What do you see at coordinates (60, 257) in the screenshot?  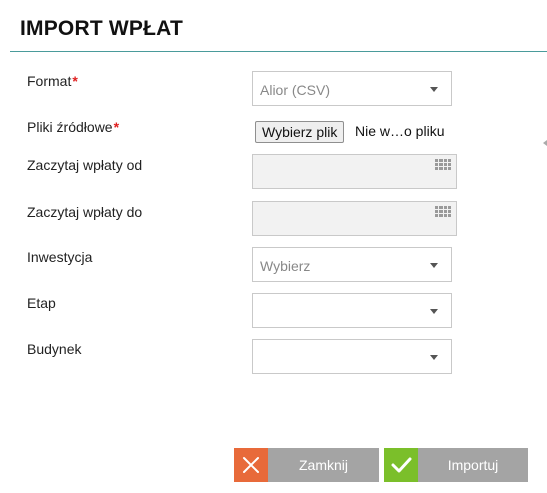 I see `investment-label: Inwestycja` at bounding box center [60, 257].